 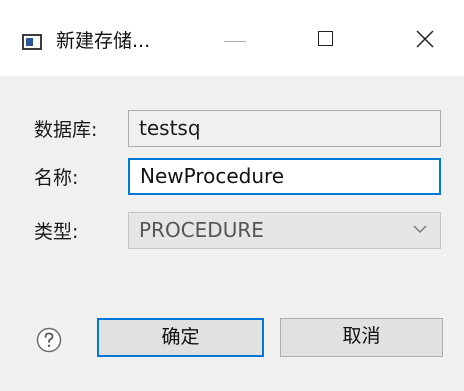 What do you see at coordinates (180, 337) in the screenshot?
I see `ok-button: 确定` at bounding box center [180, 337].